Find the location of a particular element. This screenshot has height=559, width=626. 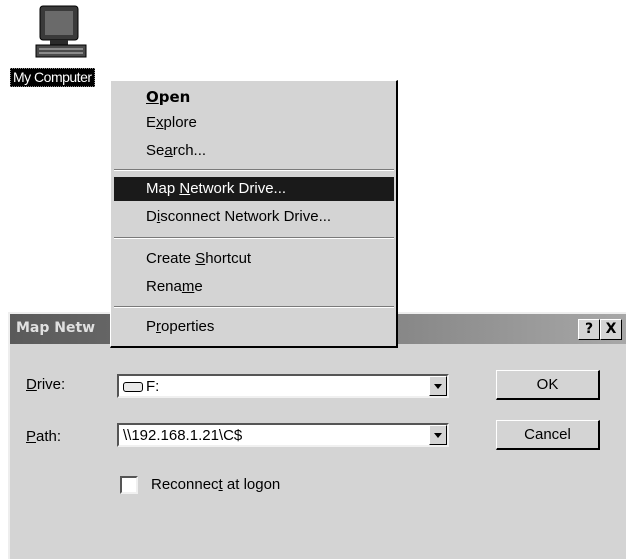

menu-item-open: Open is located at coordinates (254, 97).